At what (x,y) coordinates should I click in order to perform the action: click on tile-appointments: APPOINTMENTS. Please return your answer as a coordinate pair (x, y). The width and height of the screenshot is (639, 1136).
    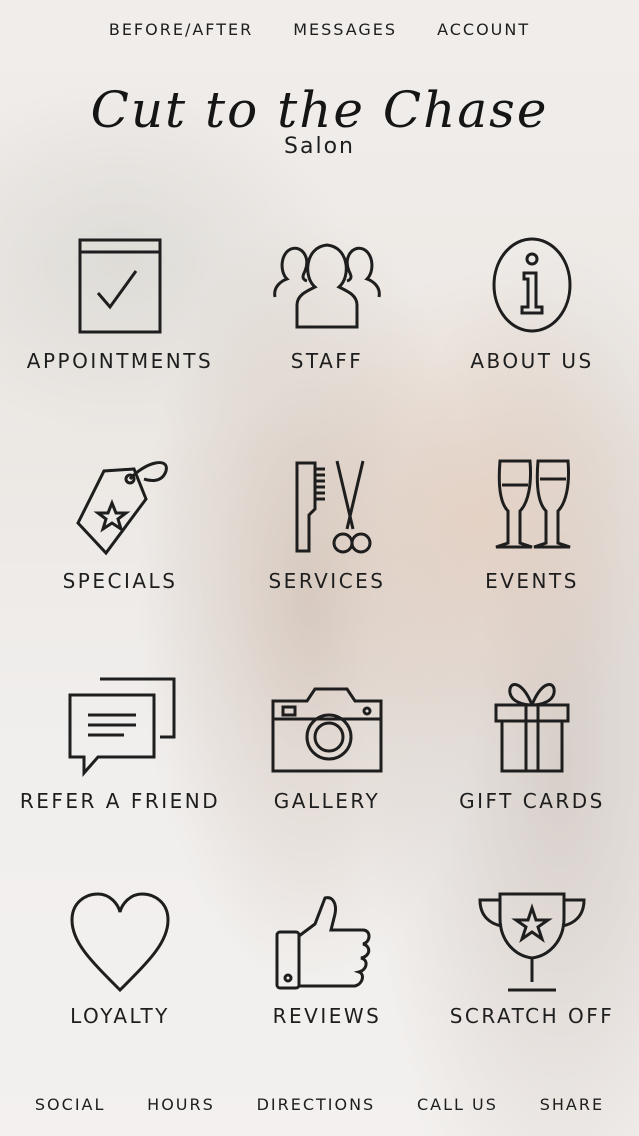
    Looking at the image, I should click on (120, 320).